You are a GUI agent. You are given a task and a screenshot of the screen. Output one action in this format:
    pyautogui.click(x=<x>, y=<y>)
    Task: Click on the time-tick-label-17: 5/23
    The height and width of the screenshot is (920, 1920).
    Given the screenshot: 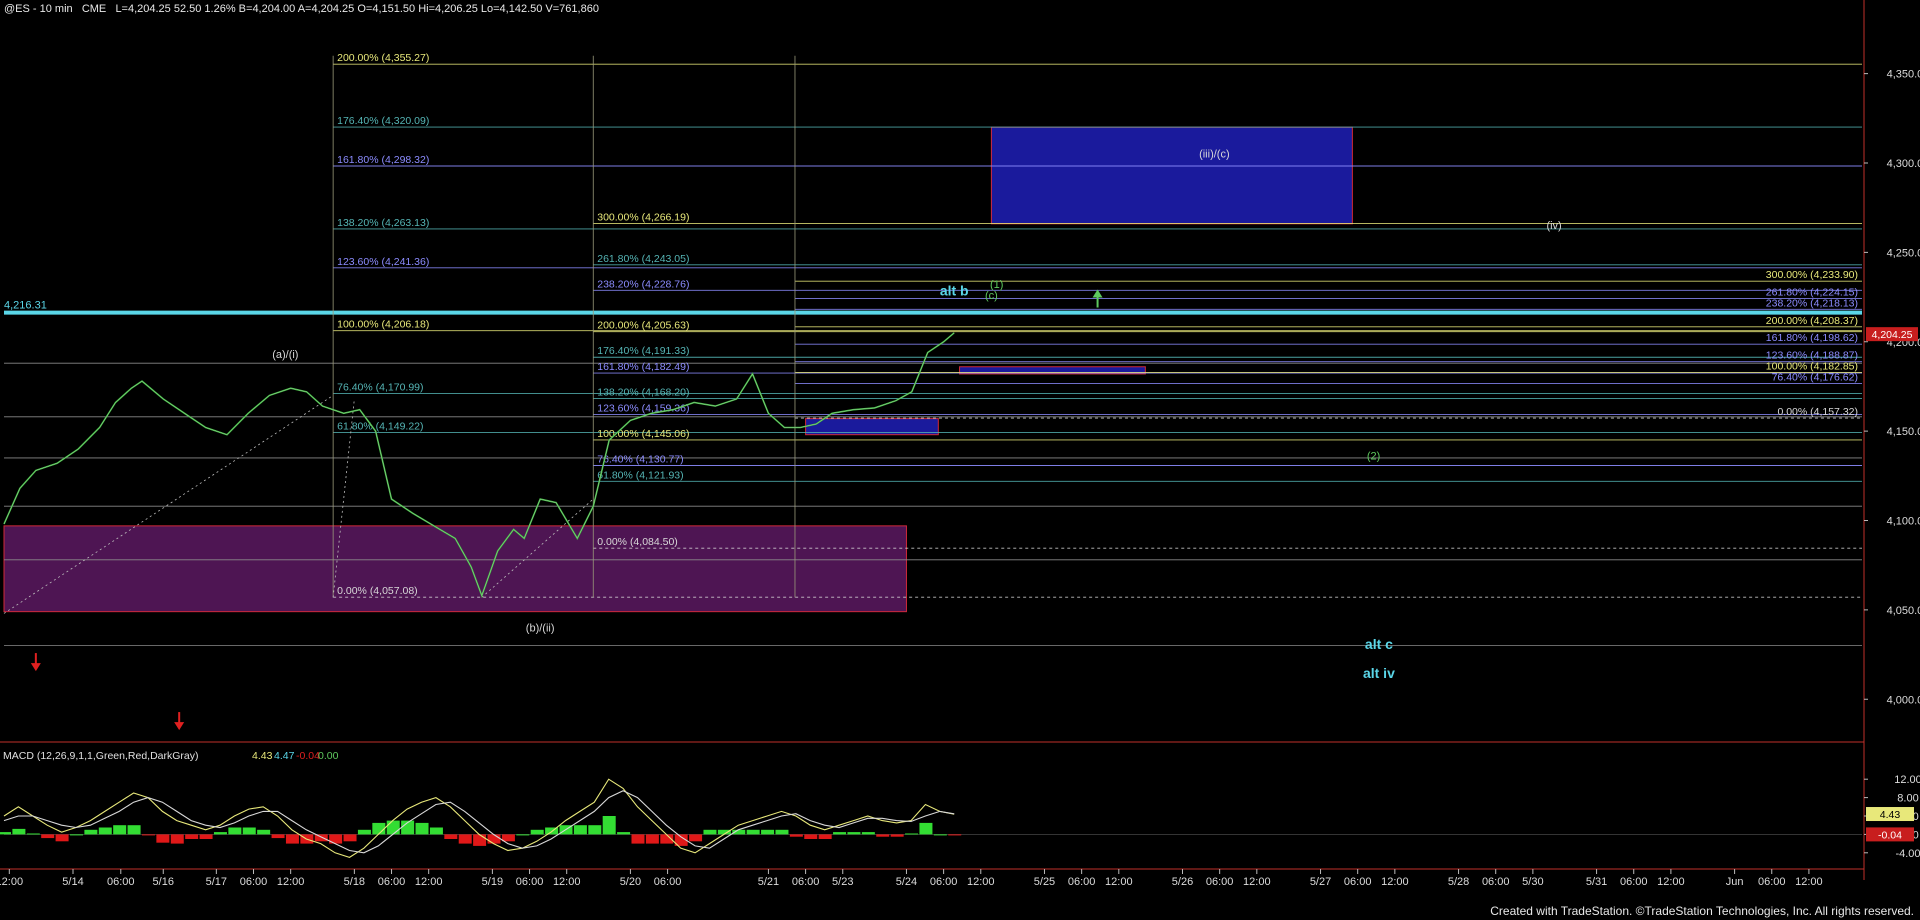 What is the action you would take?
    pyautogui.click(x=842, y=882)
    